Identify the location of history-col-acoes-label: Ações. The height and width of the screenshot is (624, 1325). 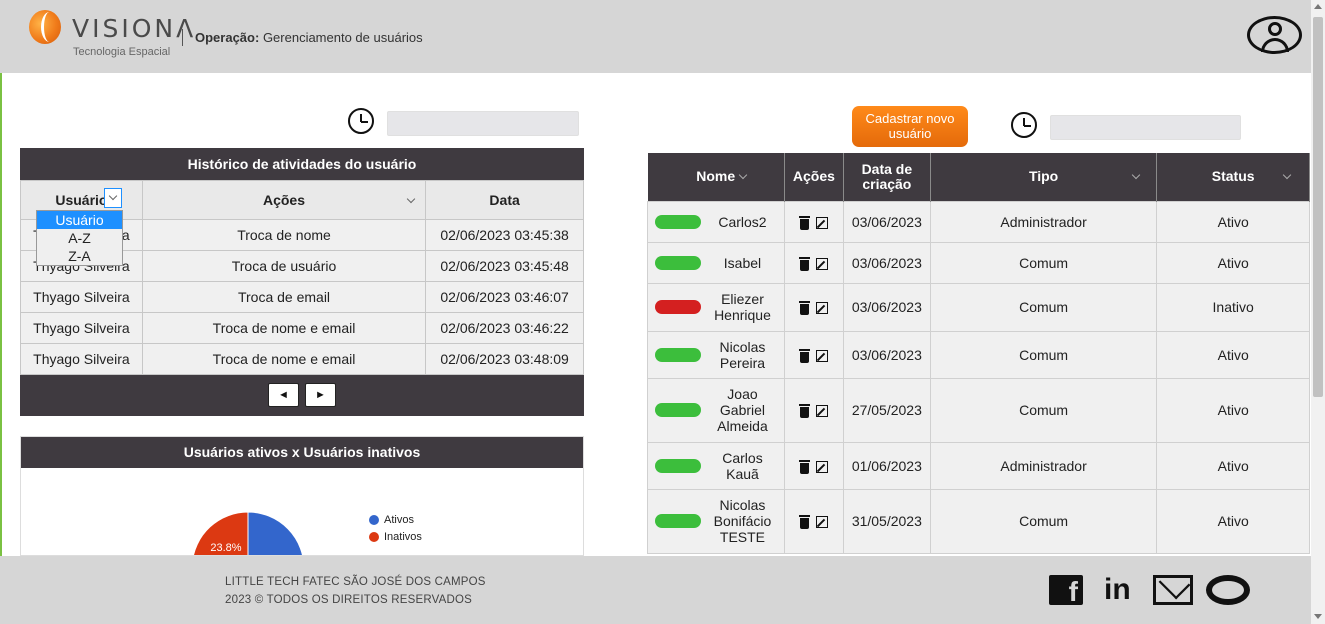
(284, 200).